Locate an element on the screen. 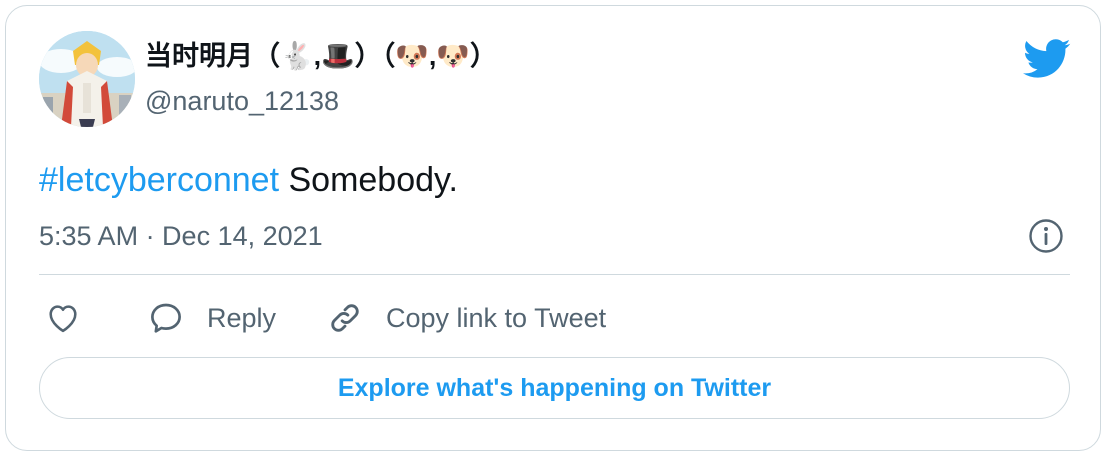  tweet-text: #letcyberconnet Somebody. is located at coordinates (248, 180).